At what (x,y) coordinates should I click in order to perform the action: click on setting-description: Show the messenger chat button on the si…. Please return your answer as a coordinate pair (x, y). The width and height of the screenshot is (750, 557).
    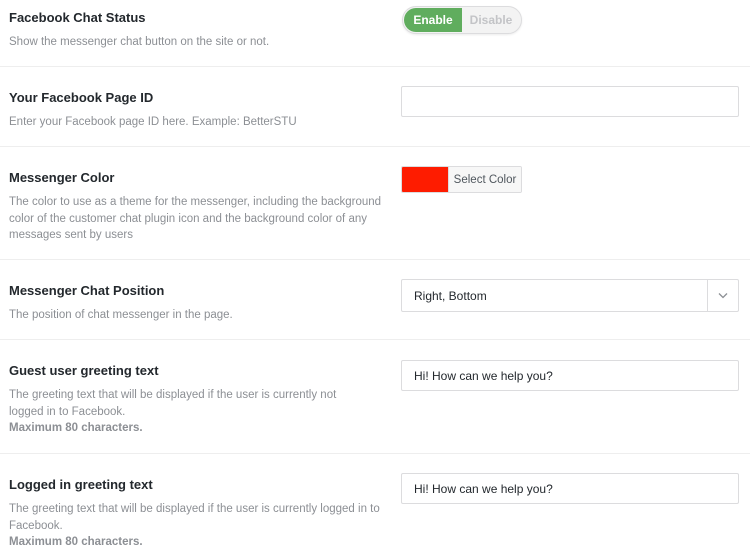
    Looking at the image, I should click on (139, 42).